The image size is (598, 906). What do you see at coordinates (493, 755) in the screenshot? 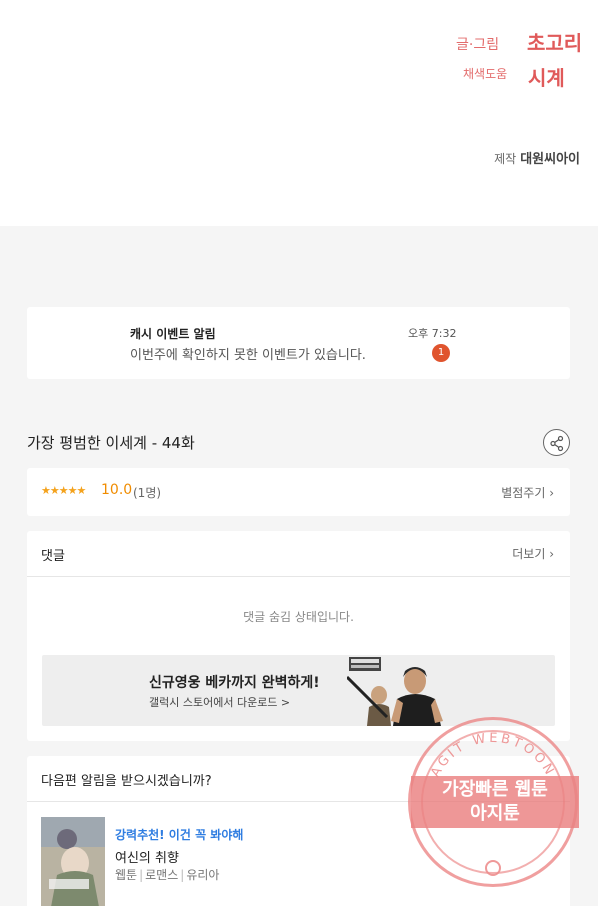
I see `svg-text: AGIT WEBTOON` at bounding box center [493, 755].